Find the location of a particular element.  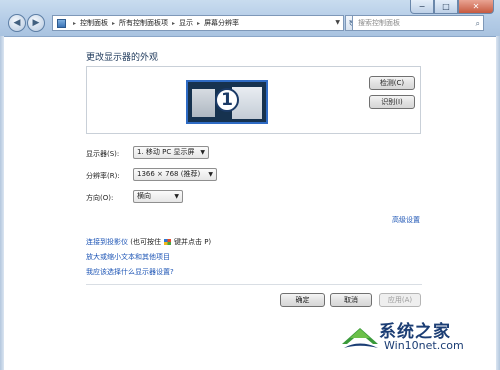

windows-logo-icon is located at coordinates (167, 242).